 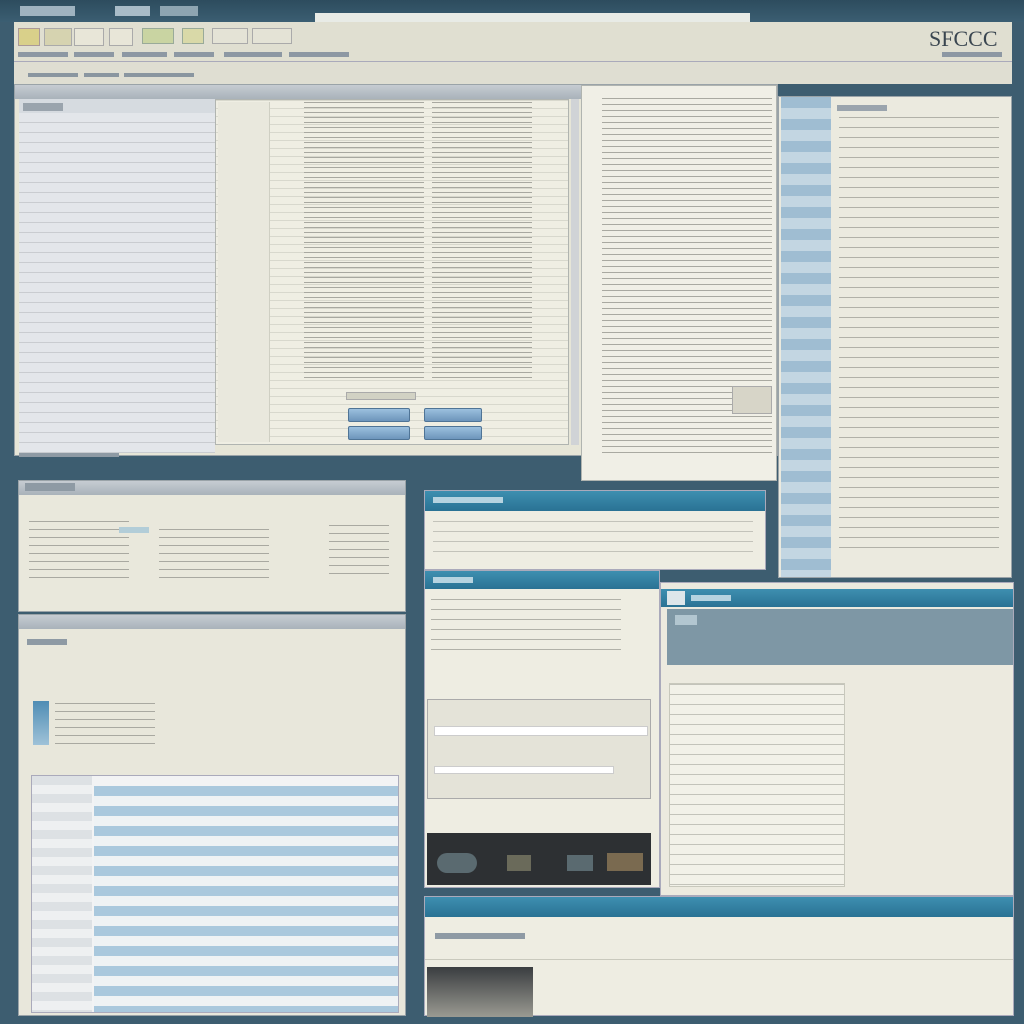 I want to click on mid-left-dialog, so click(x=212, y=546).